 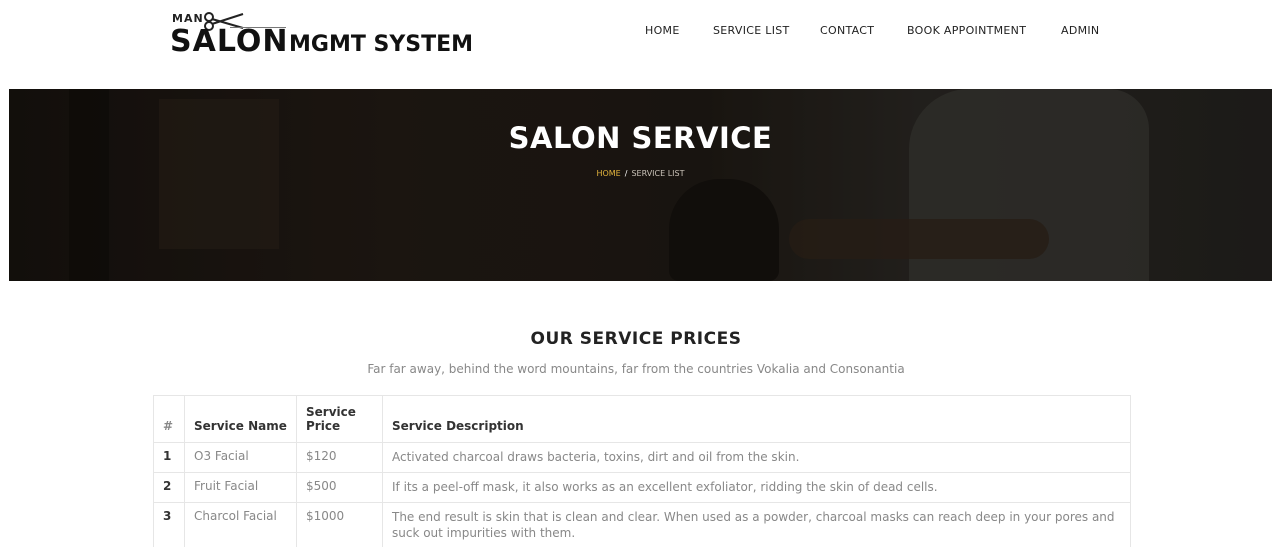 I want to click on row-service-name: Charcol Facial, so click(x=240, y=524).